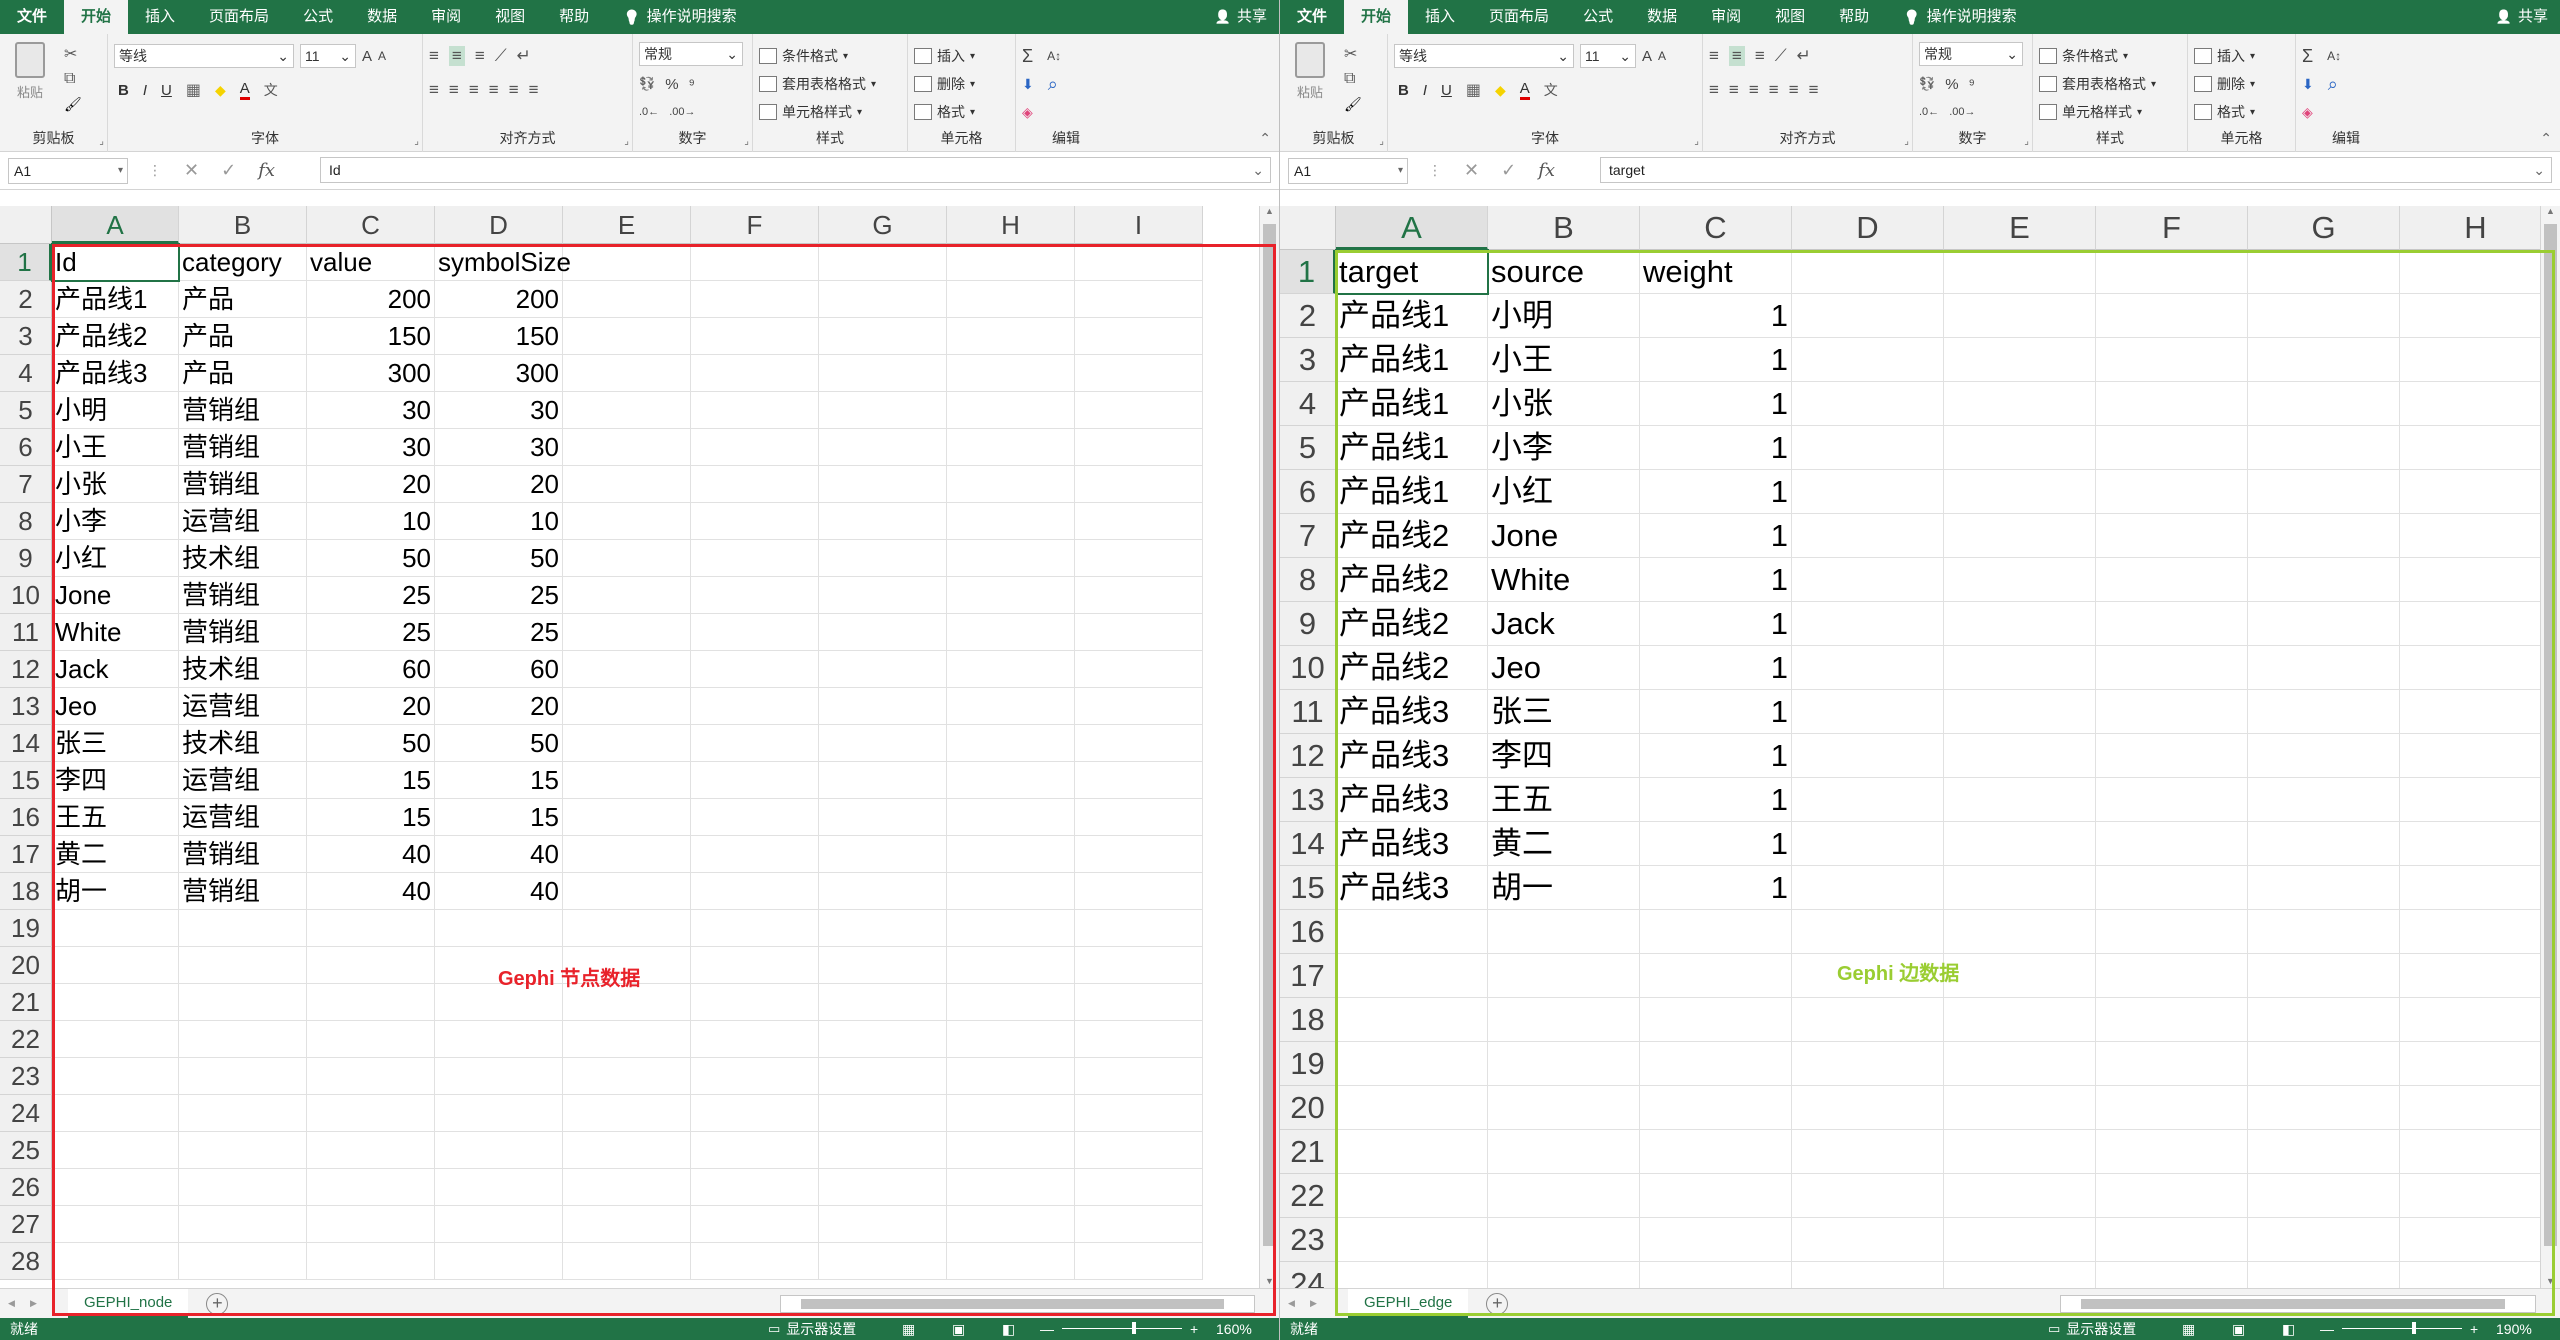  Describe the element at coordinates (73, 104) in the screenshot. I see `format-painter-icon: 🖌` at that location.